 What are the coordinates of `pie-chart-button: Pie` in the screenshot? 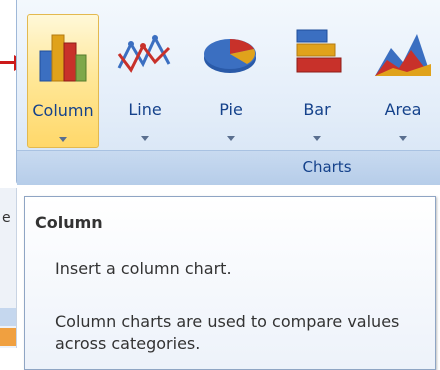 It's located at (231, 81).